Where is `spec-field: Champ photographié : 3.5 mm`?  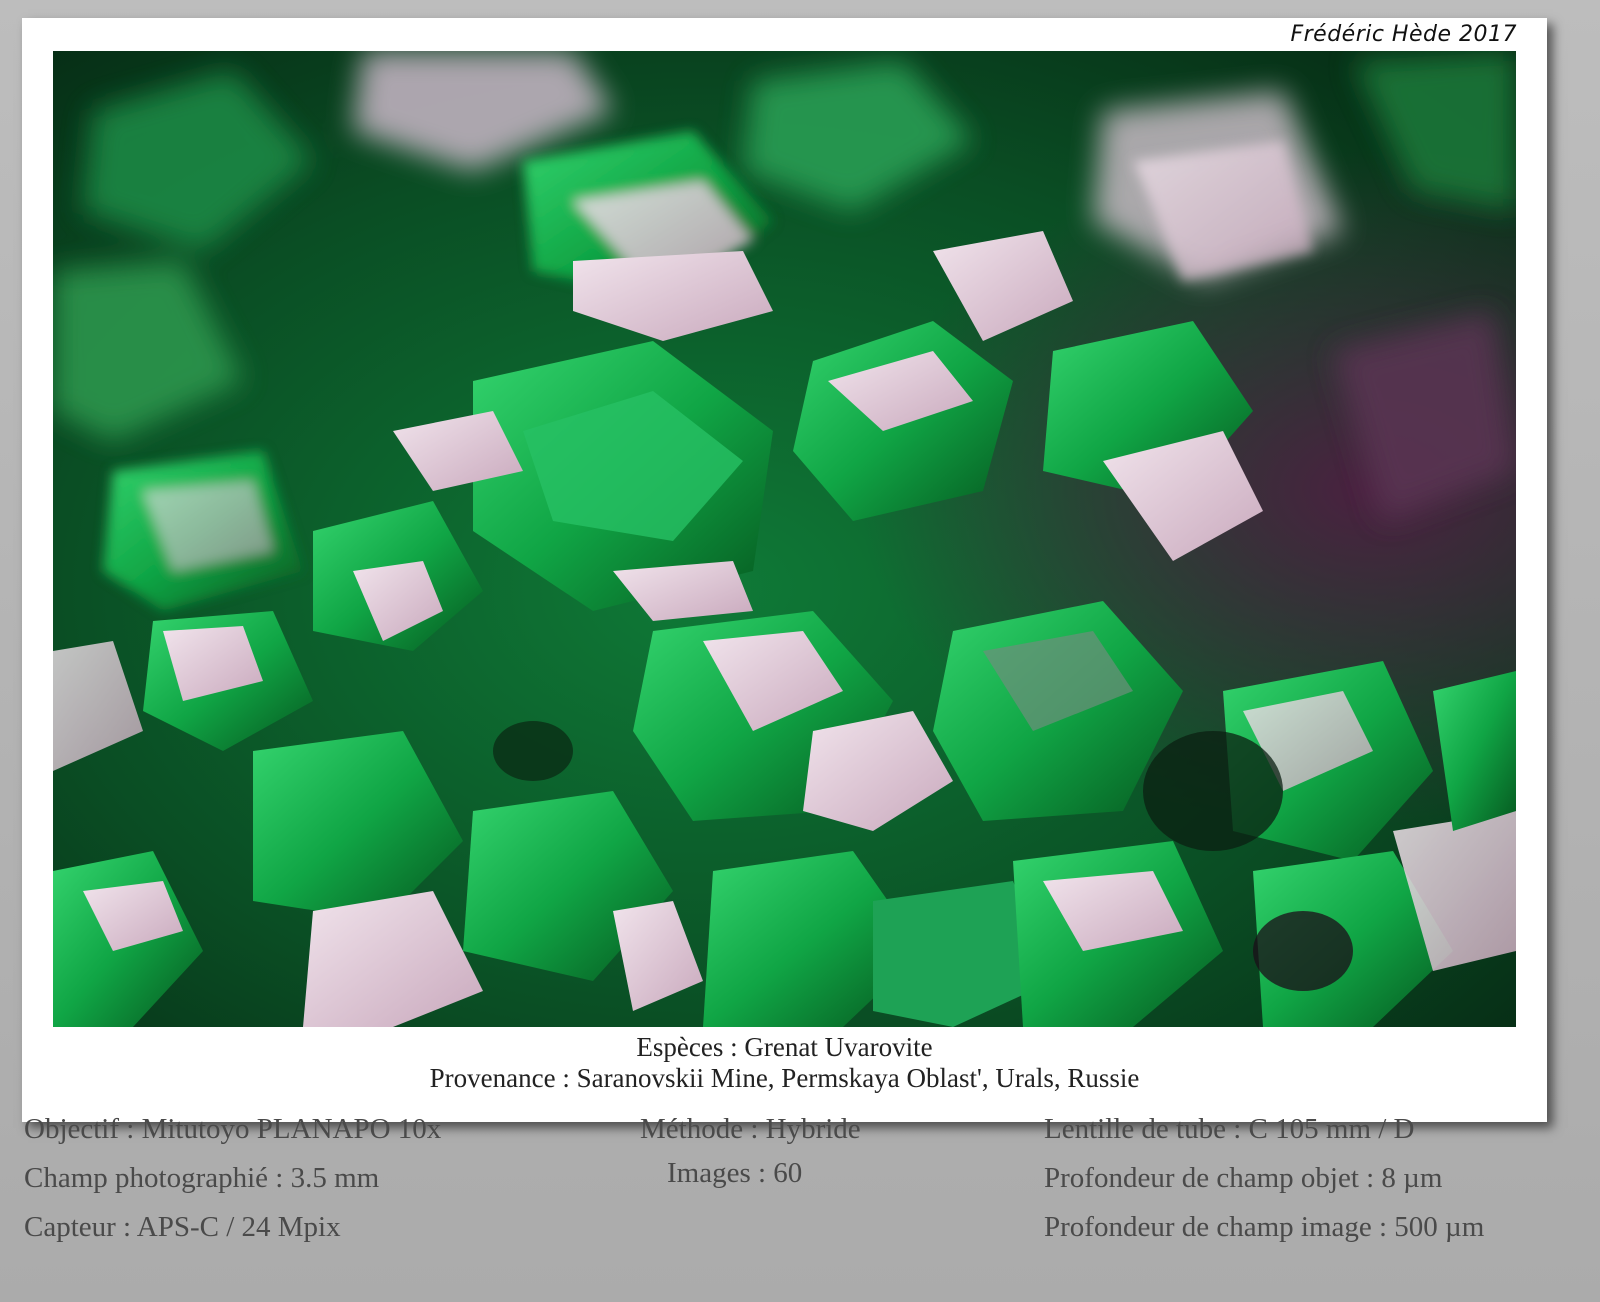
spec-field: Champ photographié : 3.5 mm is located at coordinates (202, 1178).